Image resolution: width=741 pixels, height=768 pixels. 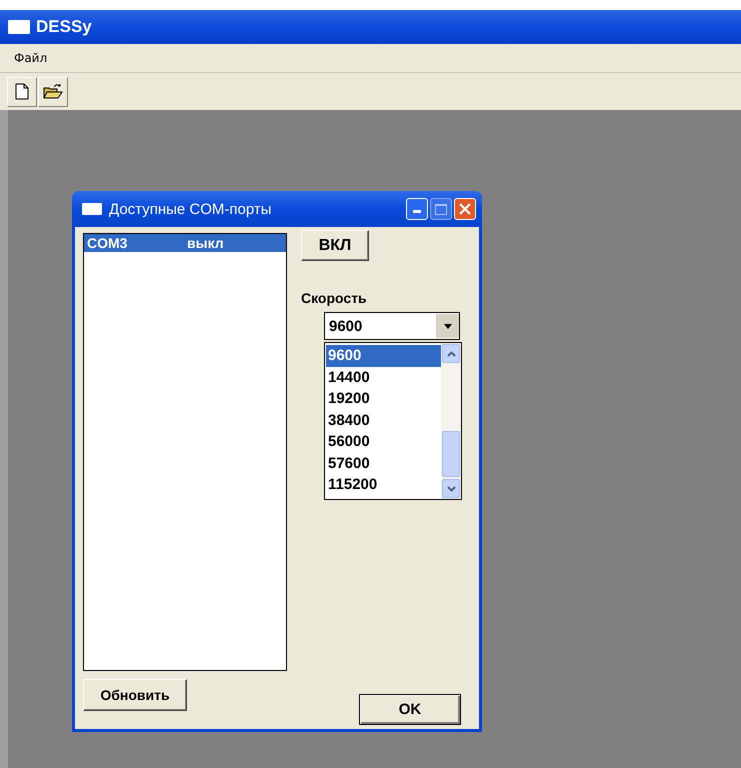 I want to click on refresh-button: Обновить, so click(x=135, y=695).